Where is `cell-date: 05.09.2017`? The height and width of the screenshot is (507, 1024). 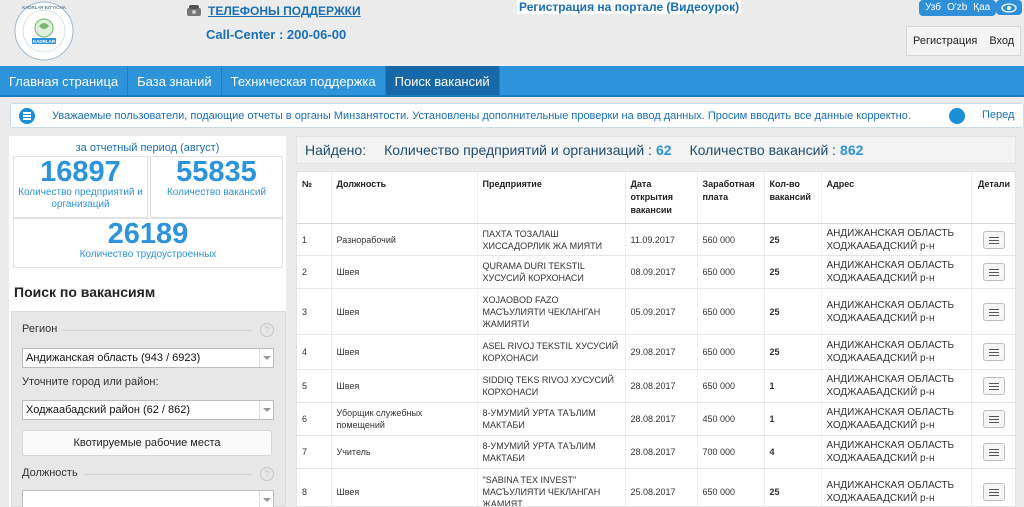
cell-date: 05.09.2017 is located at coordinates (661, 311).